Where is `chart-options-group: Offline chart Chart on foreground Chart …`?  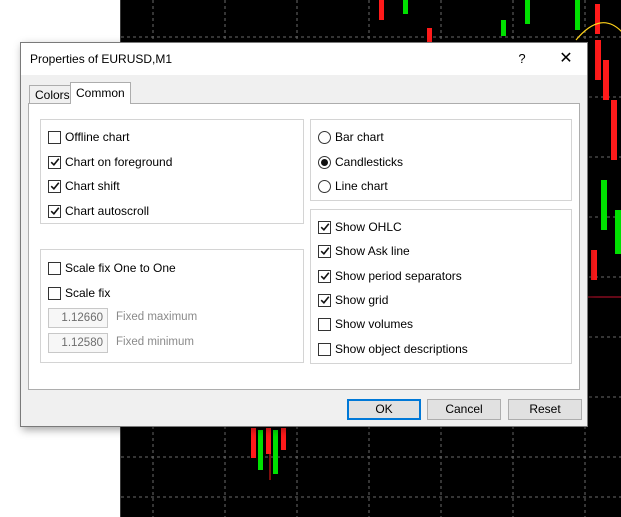
chart-options-group: Offline chart Chart on foreground Chart … is located at coordinates (172, 171).